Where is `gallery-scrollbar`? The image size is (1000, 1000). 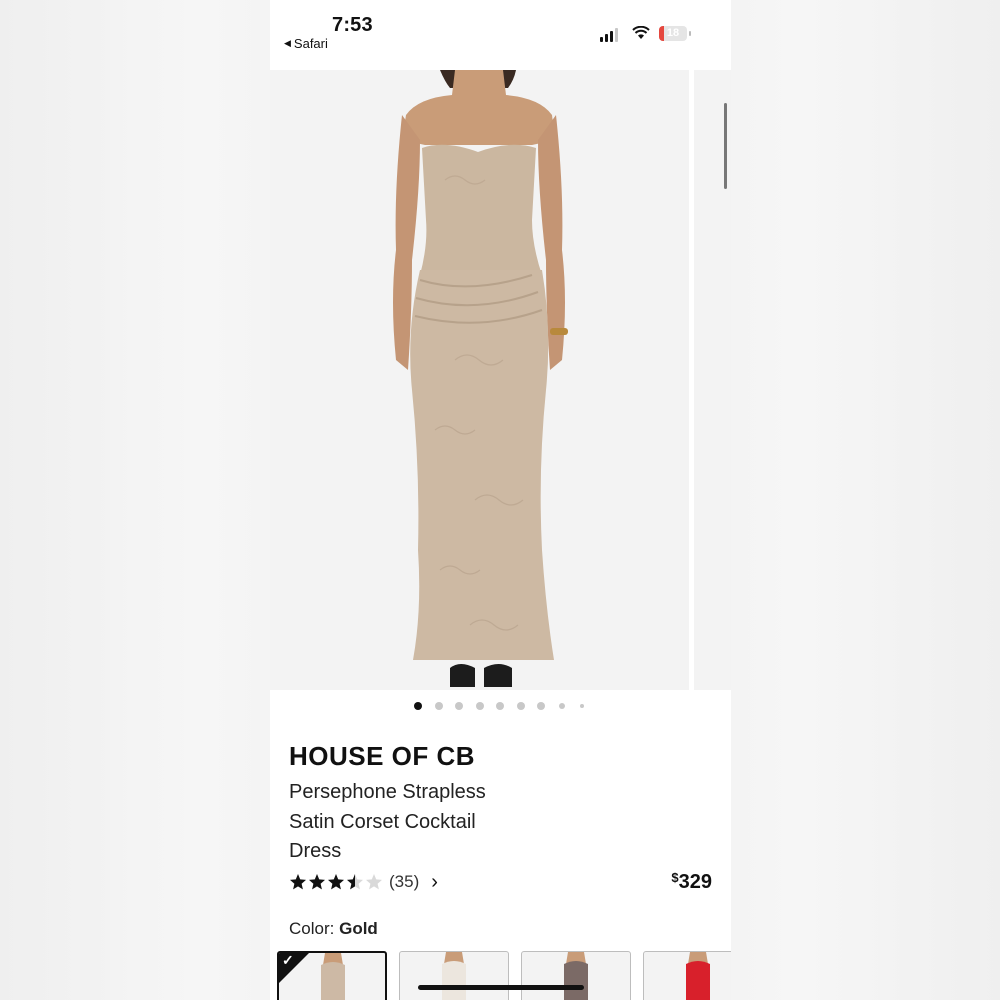 gallery-scrollbar is located at coordinates (725, 146).